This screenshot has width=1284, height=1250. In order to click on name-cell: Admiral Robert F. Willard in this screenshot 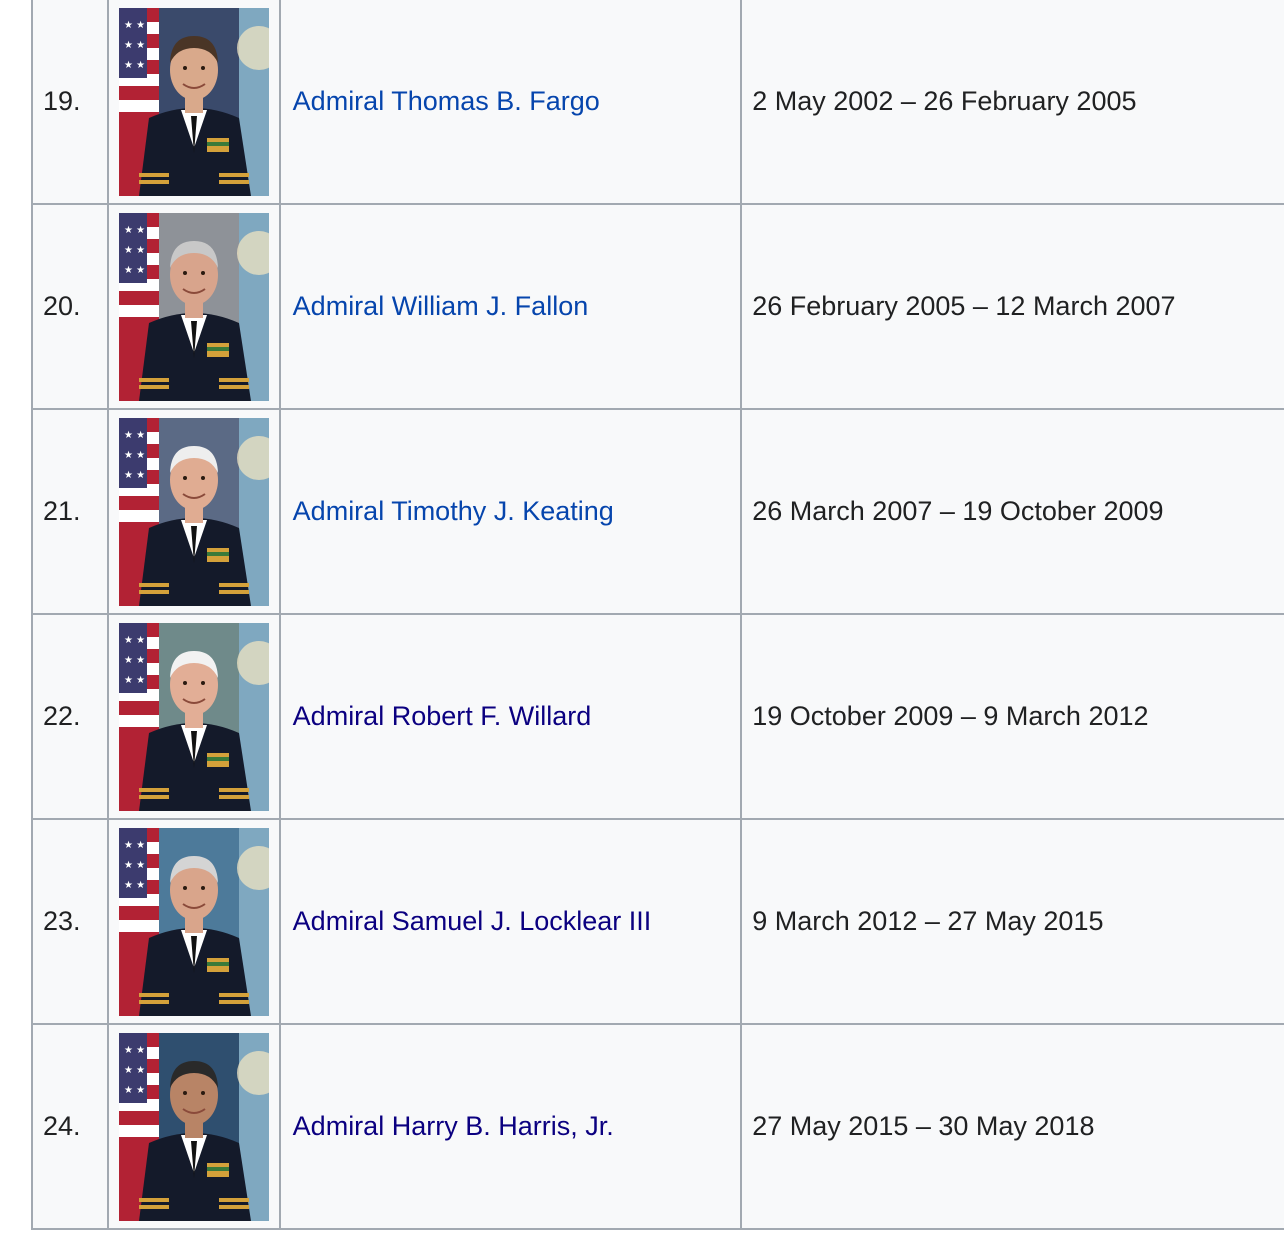, I will do `click(510, 716)`.